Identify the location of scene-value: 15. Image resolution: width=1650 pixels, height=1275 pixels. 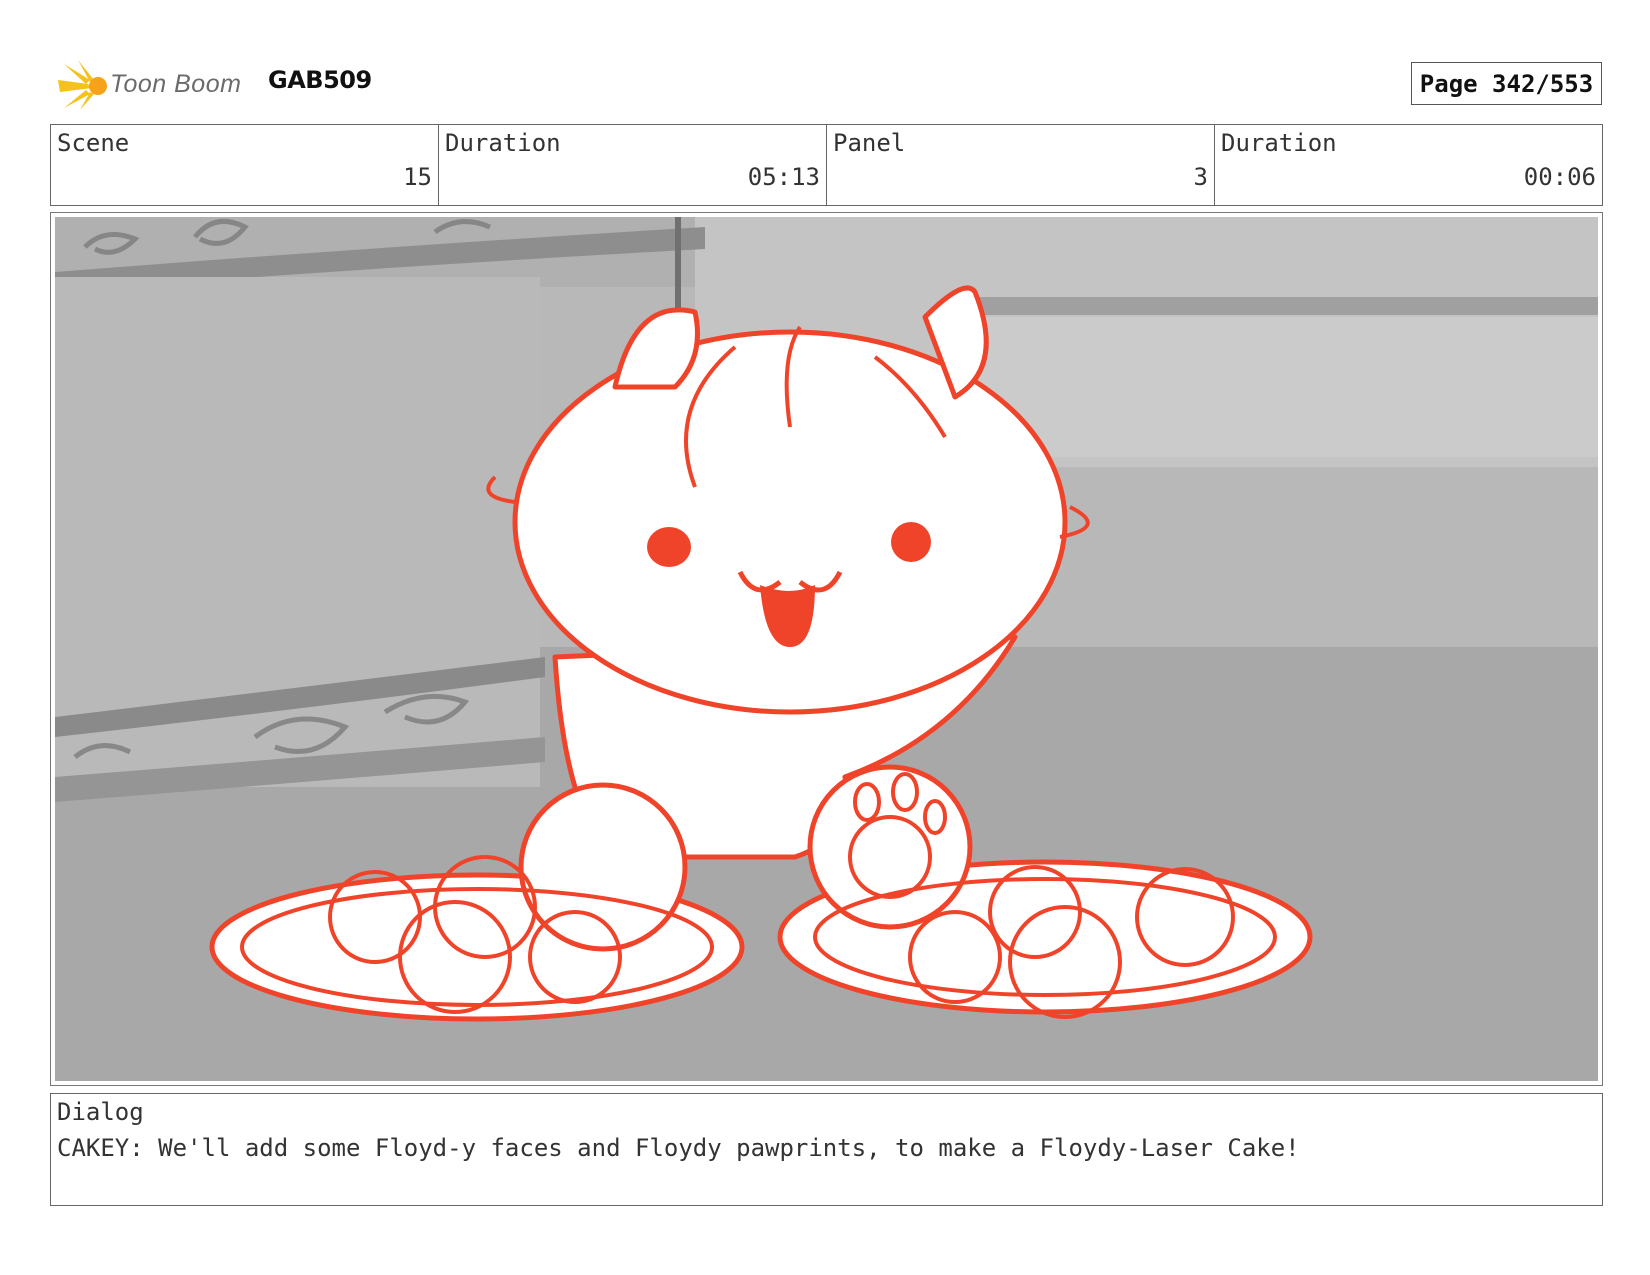
(417, 177).